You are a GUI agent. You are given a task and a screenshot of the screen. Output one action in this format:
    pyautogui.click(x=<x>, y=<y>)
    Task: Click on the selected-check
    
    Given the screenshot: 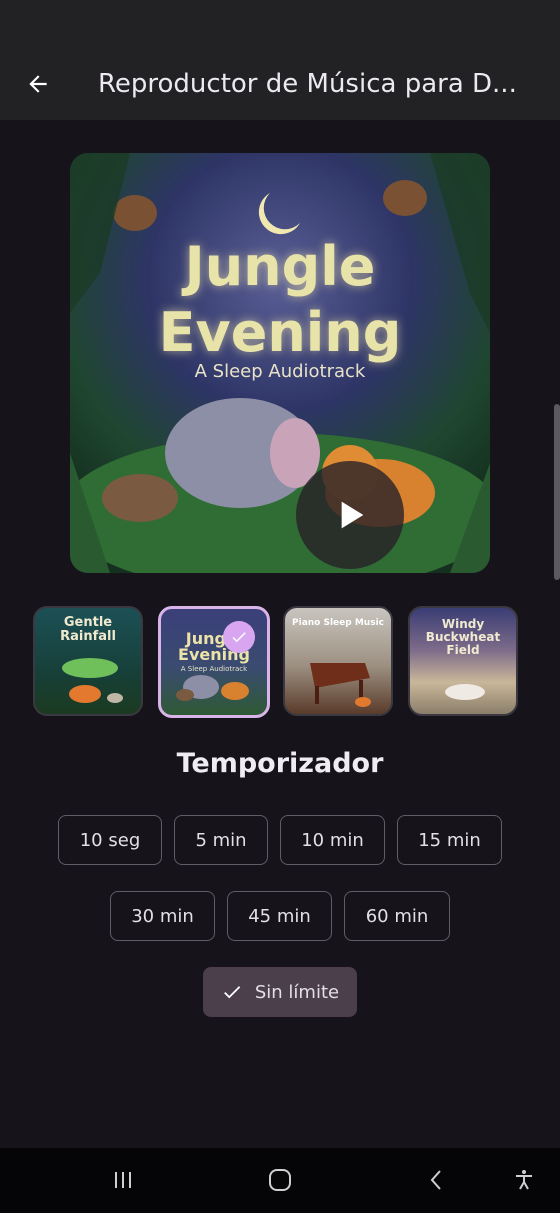 What is the action you would take?
    pyautogui.click(x=239, y=637)
    